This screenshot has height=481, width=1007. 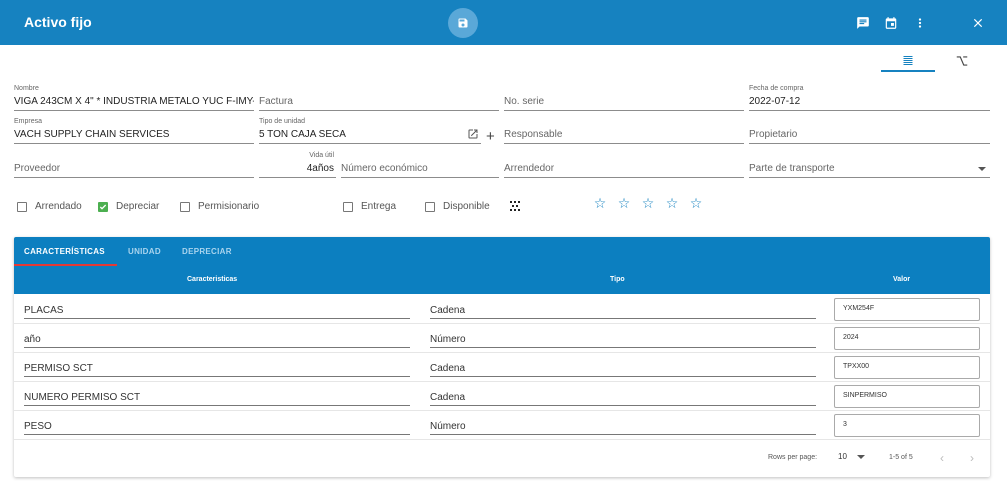 What do you see at coordinates (92, 134) in the screenshot?
I see `empresa-value: VACH SUPPLY CHAIN SERVICES` at bounding box center [92, 134].